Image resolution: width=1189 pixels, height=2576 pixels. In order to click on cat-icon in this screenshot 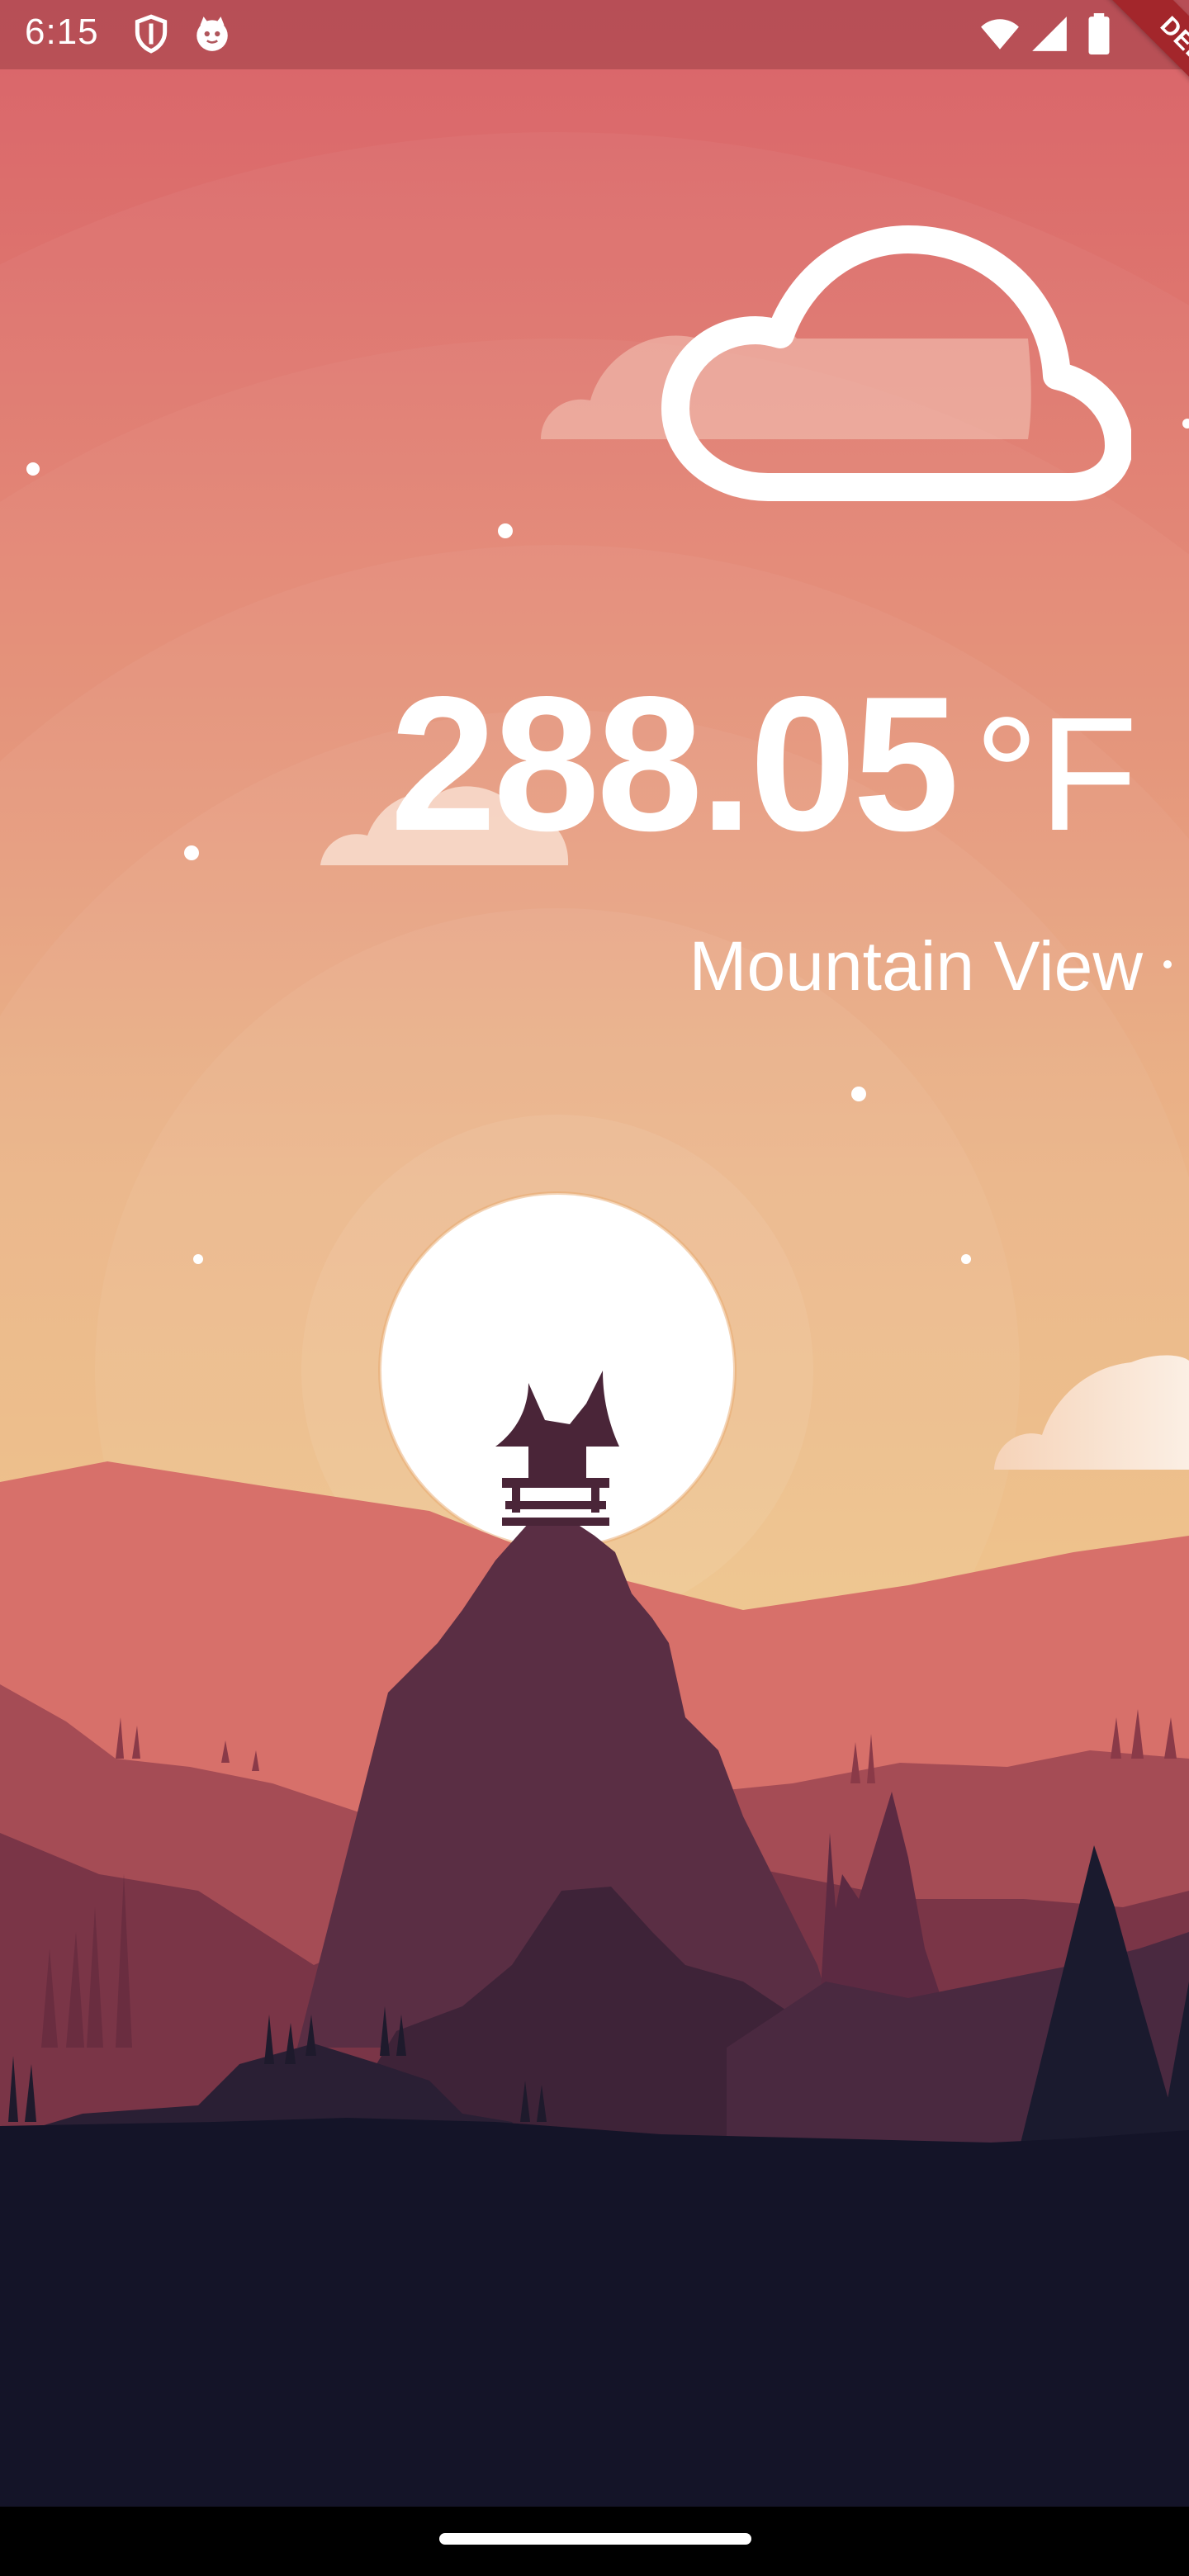, I will do `click(212, 34)`.